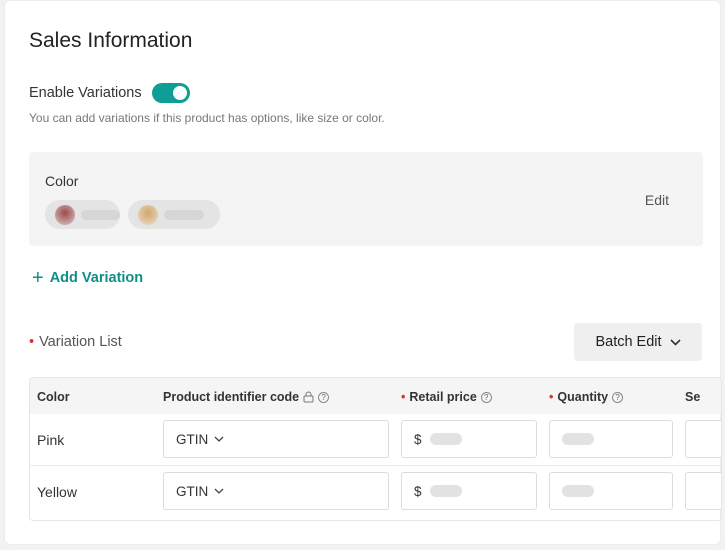 This screenshot has width=725, height=550. What do you see at coordinates (179, 93) in the screenshot?
I see `toggle-knob` at bounding box center [179, 93].